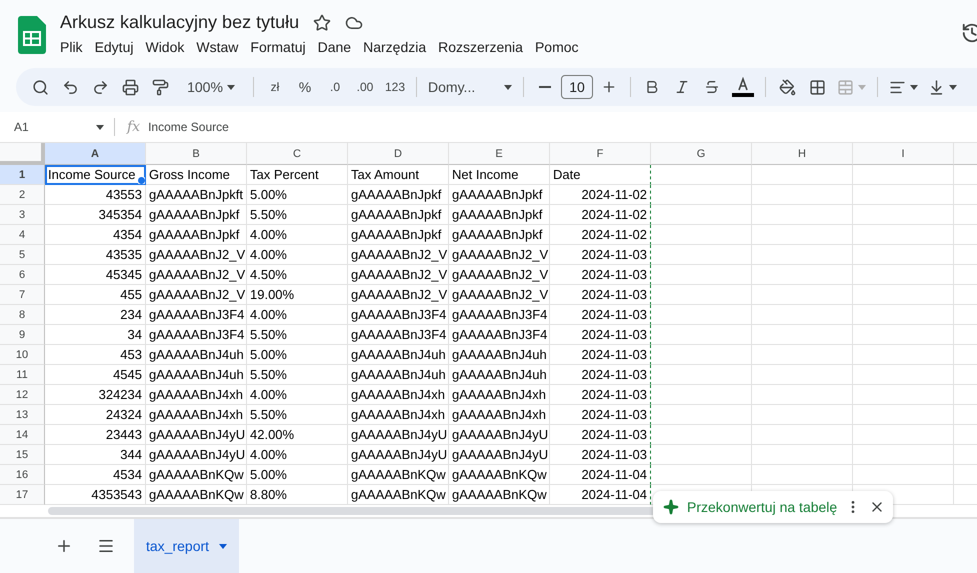  What do you see at coordinates (969, 33) in the screenshot?
I see `history-icon` at bounding box center [969, 33].